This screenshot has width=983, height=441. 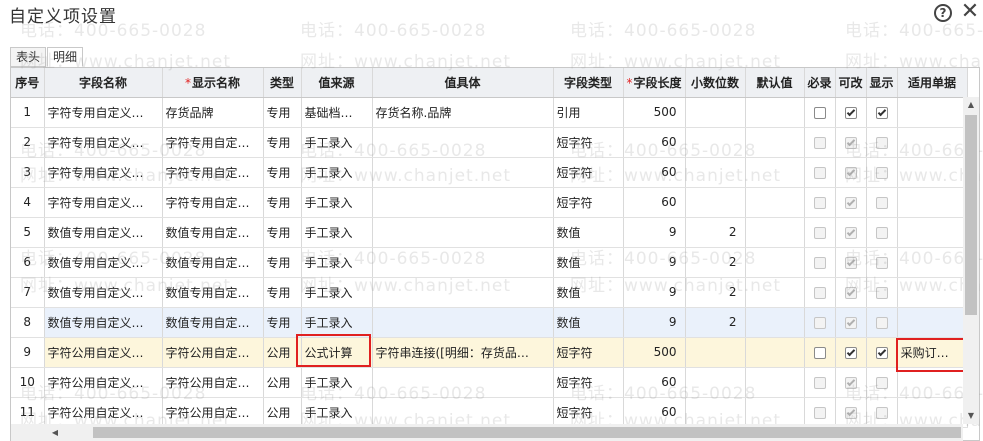 I want to click on table-row: 1 字符专用自定义… 存货品牌 专用 基础档… 存货名称.品牌 引用 500, so click(x=489, y=112).